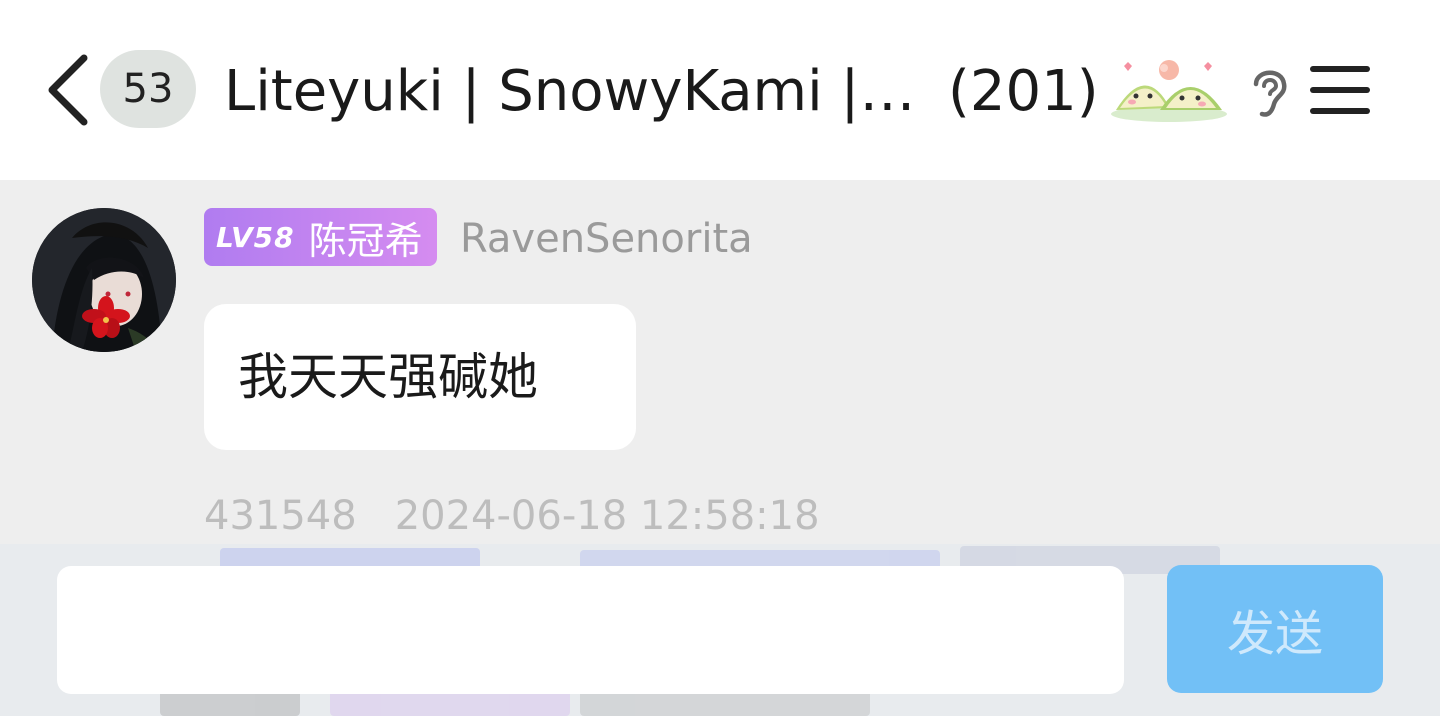 This screenshot has height=716, width=1440. Describe the element at coordinates (1169, 91) in the screenshot. I see `dumpling-sticker-icon` at that location.